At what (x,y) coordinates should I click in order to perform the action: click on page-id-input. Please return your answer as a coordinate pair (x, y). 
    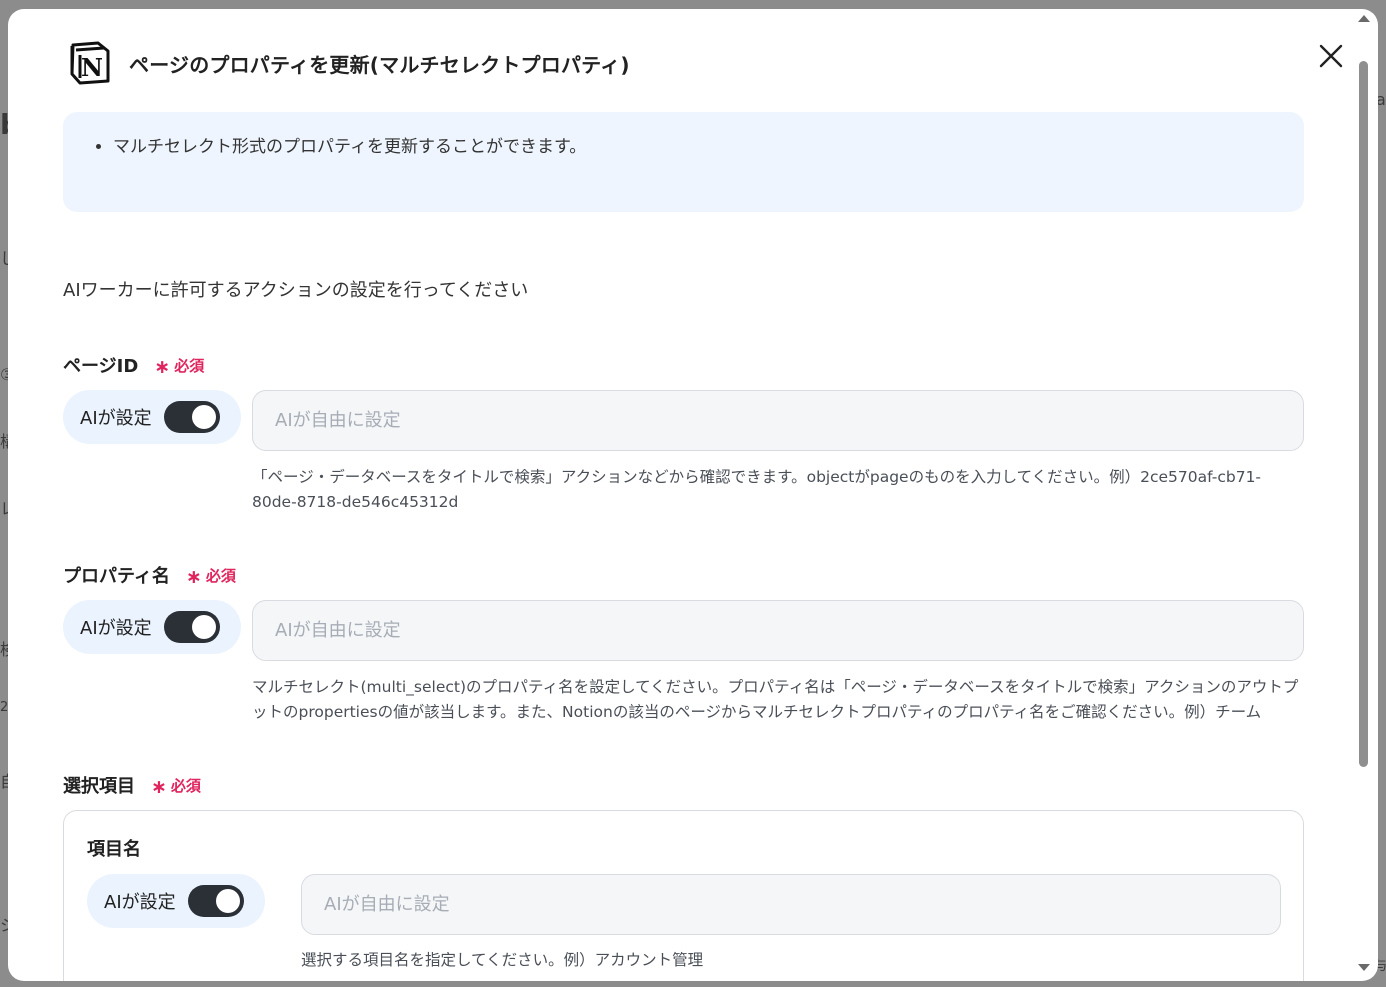
    Looking at the image, I should click on (778, 420).